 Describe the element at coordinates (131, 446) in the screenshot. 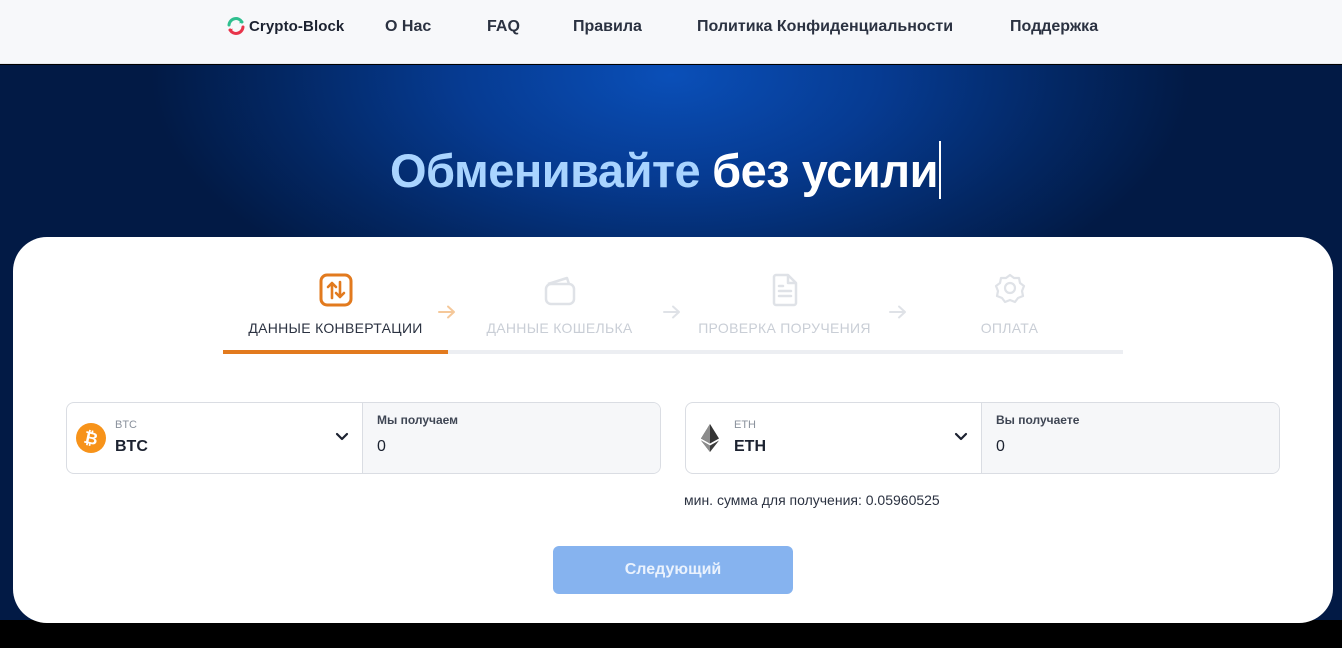

I see `send-currency-value: BTC` at that location.